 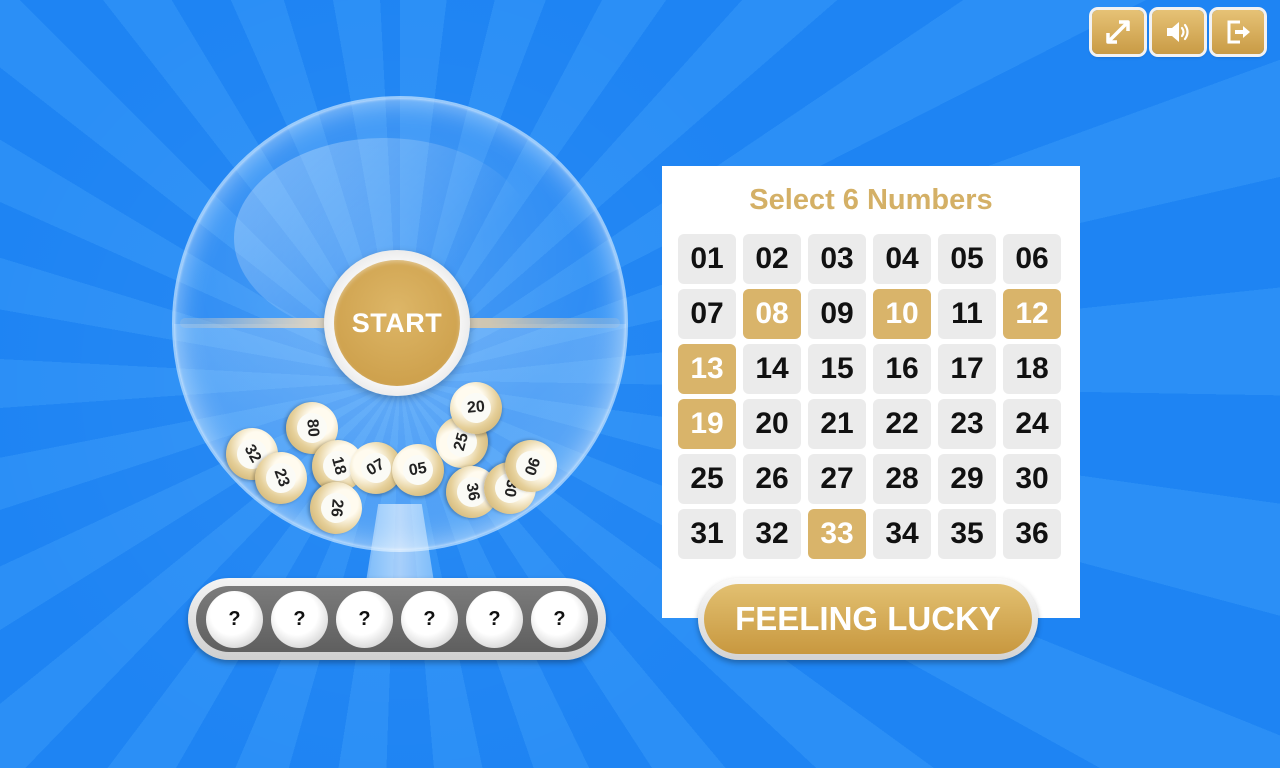 I want to click on number-cell-19: 19, so click(x=707, y=424).